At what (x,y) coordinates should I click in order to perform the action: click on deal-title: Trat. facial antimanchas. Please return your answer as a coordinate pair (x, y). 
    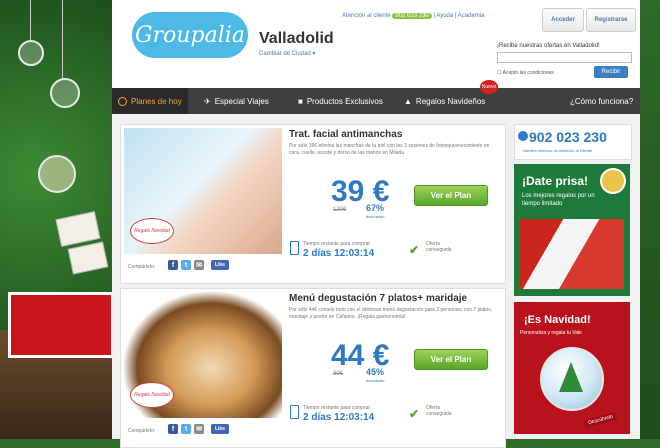
    Looking at the image, I should click on (345, 134).